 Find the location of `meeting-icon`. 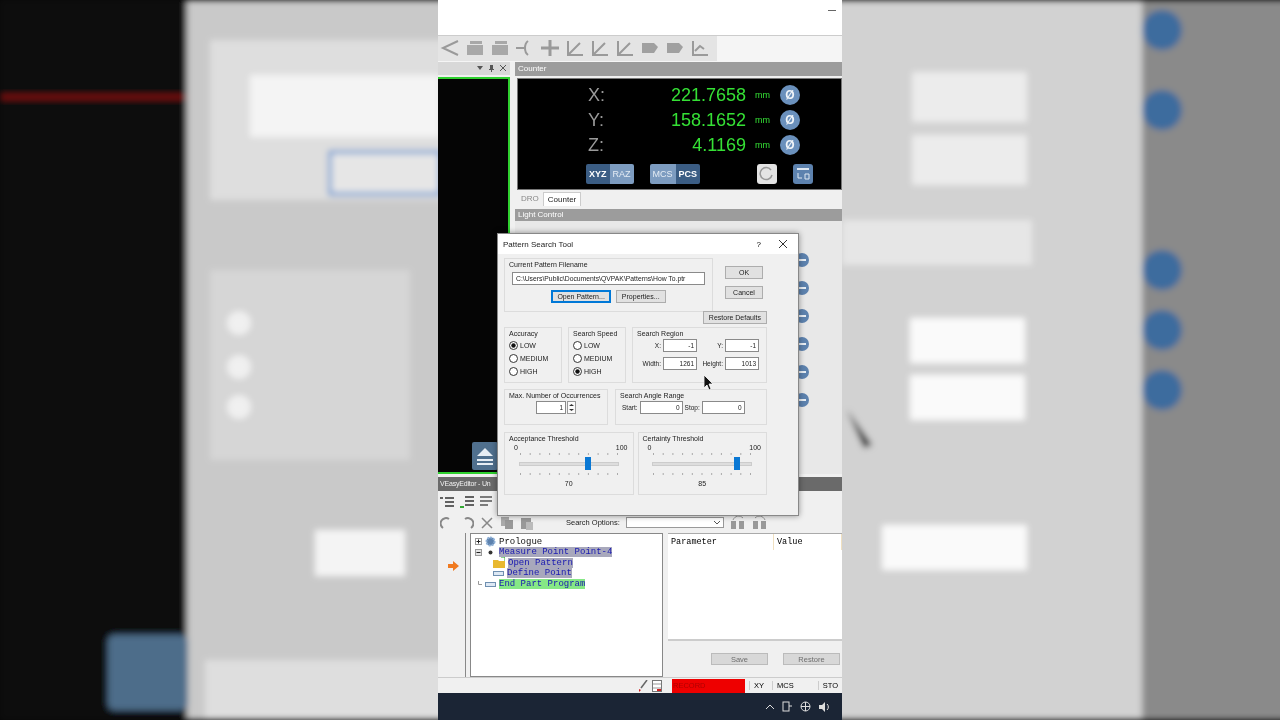

meeting-icon is located at coordinates (787, 707).